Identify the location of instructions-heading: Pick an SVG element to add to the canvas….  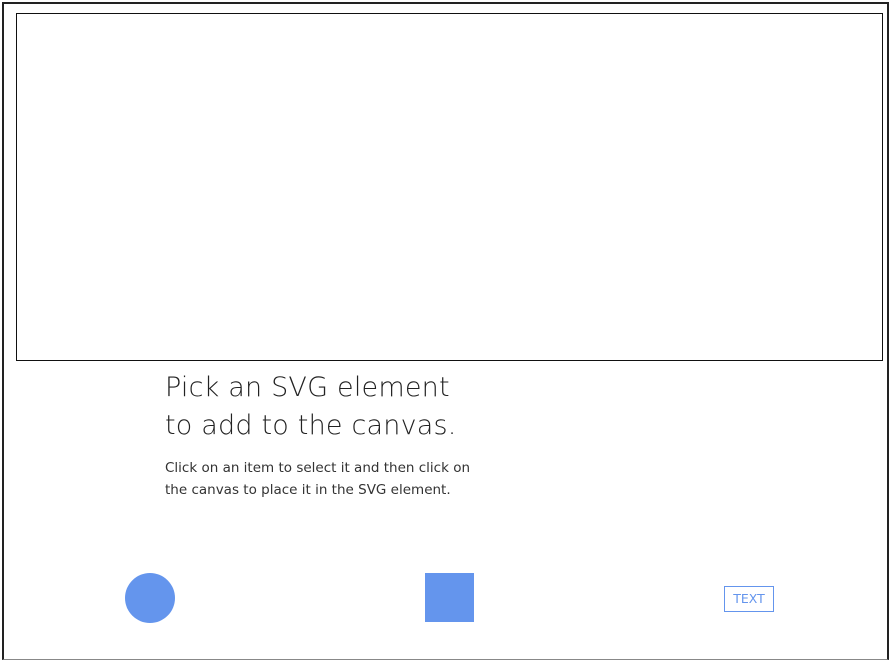
(355, 407).